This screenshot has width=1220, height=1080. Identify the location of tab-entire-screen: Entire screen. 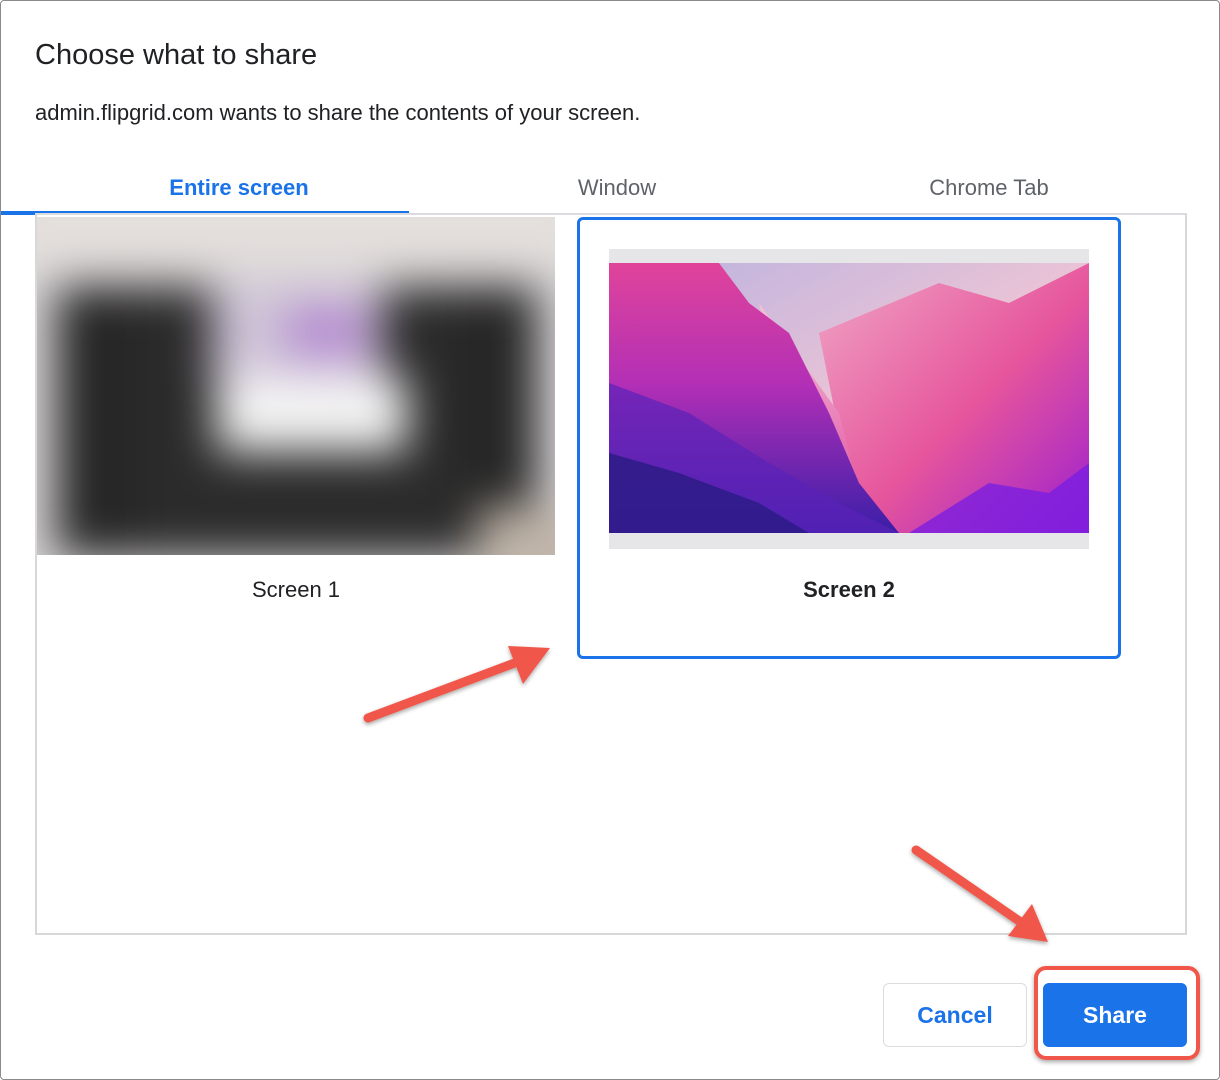
(239, 188).